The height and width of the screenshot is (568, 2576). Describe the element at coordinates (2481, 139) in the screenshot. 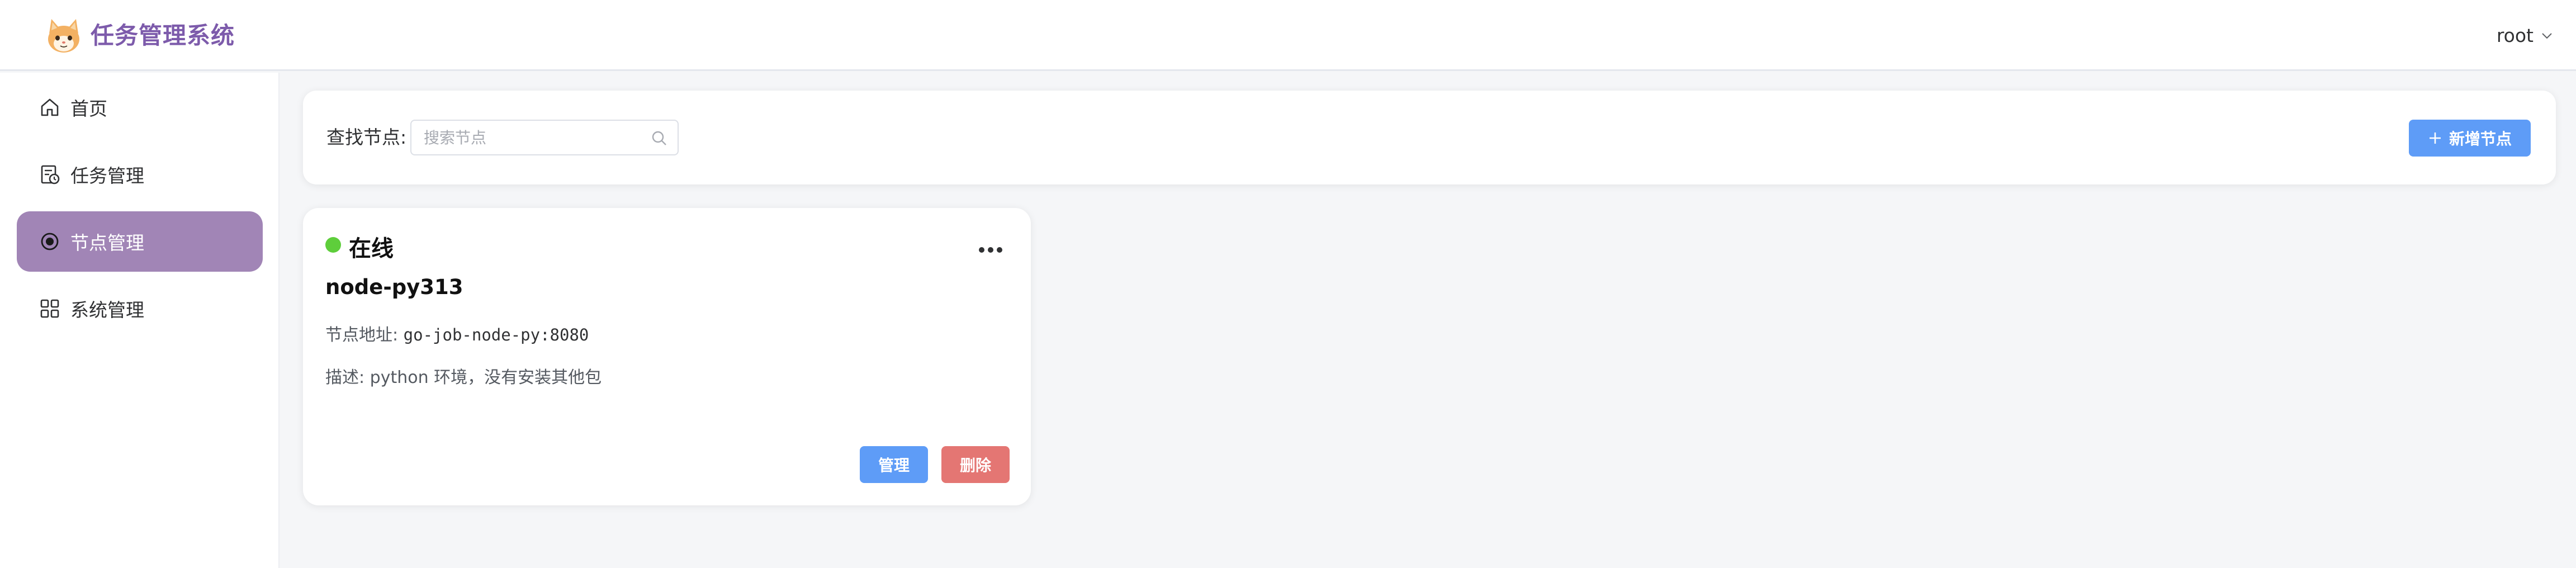

I see `add-node-label: 新增节点` at that location.